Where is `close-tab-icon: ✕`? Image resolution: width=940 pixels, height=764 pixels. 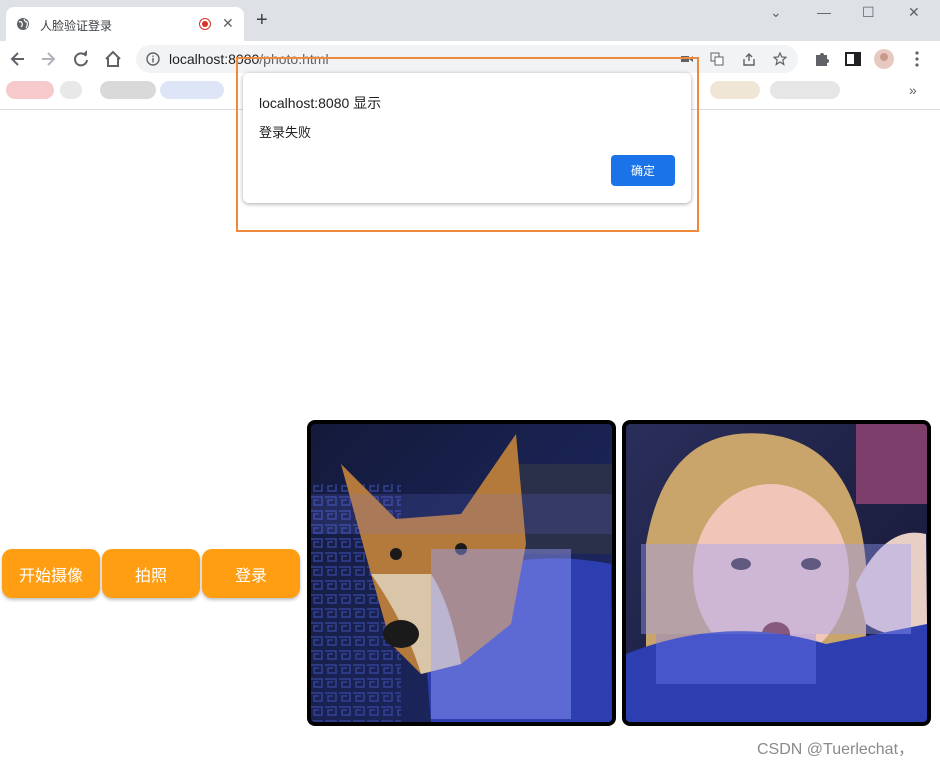
close-tab-icon: ✕ is located at coordinates (228, 23).